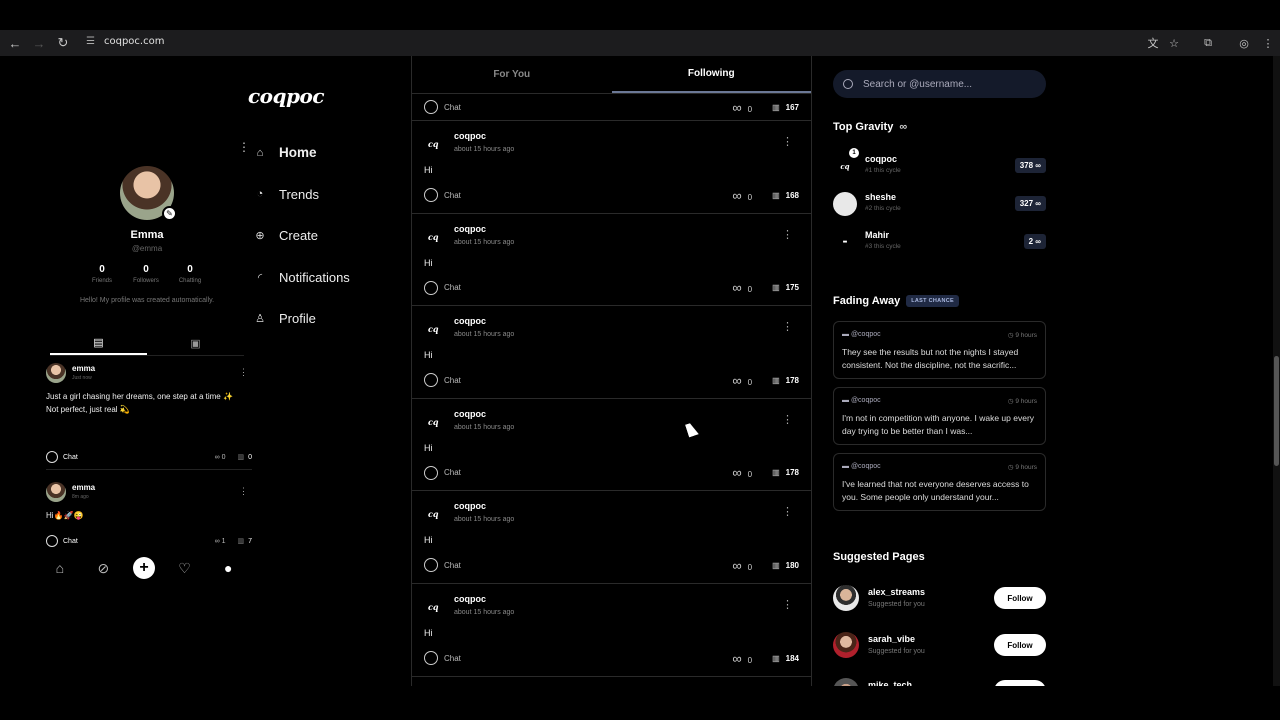 Image resolution: width=1280 pixels, height=720 pixels. Describe the element at coordinates (1244, 43) in the screenshot. I see `account-icon: ◎` at that location.